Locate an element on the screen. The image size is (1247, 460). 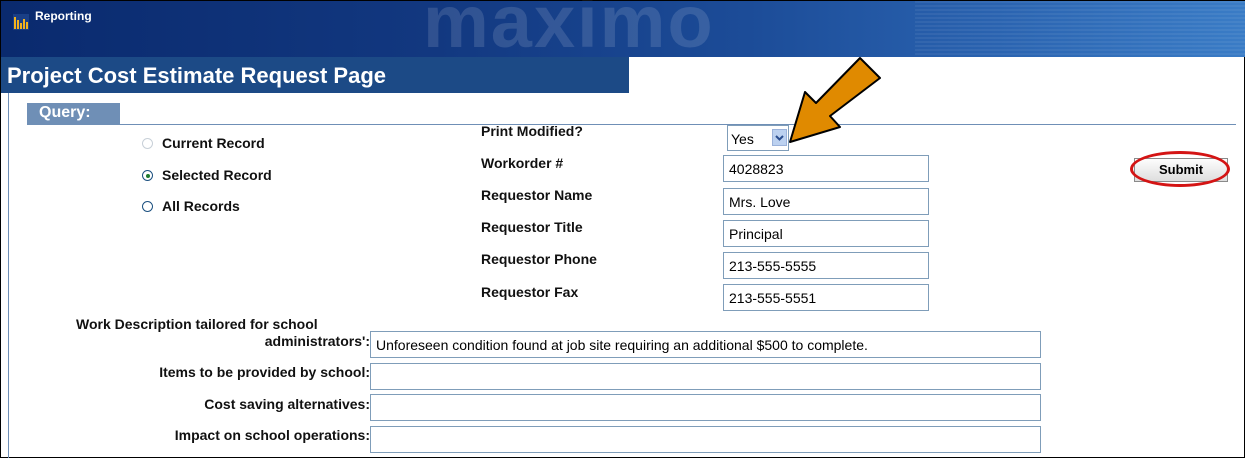
chevron-down-icon is located at coordinates (779, 137).